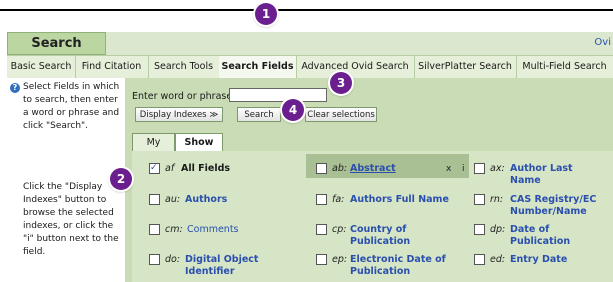 Image resolution: width=613 pixels, height=282 pixels. I want to click on tab-multi-field-search: Multi-Field Search, so click(564, 67).